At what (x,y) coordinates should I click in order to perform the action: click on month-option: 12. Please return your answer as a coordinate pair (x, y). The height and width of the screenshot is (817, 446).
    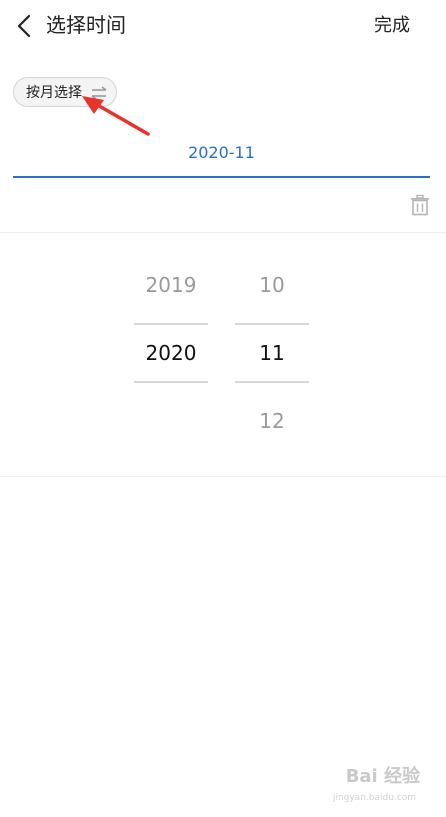
    Looking at the image, I should click on (272, 421).